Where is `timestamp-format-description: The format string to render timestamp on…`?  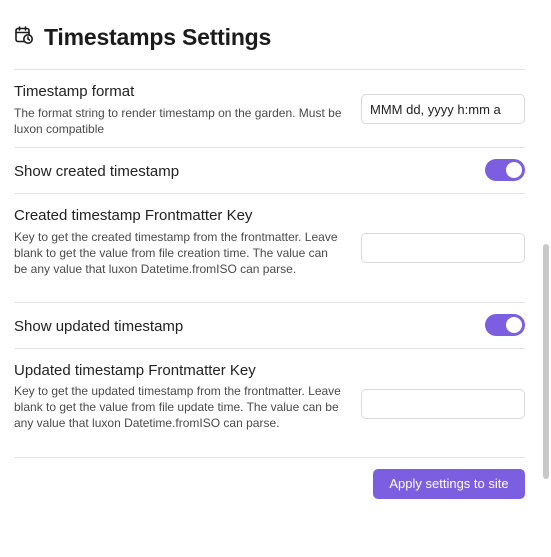 timestamp-format-description: The format string to render timestamp on… is located at coordinates (178, 121).